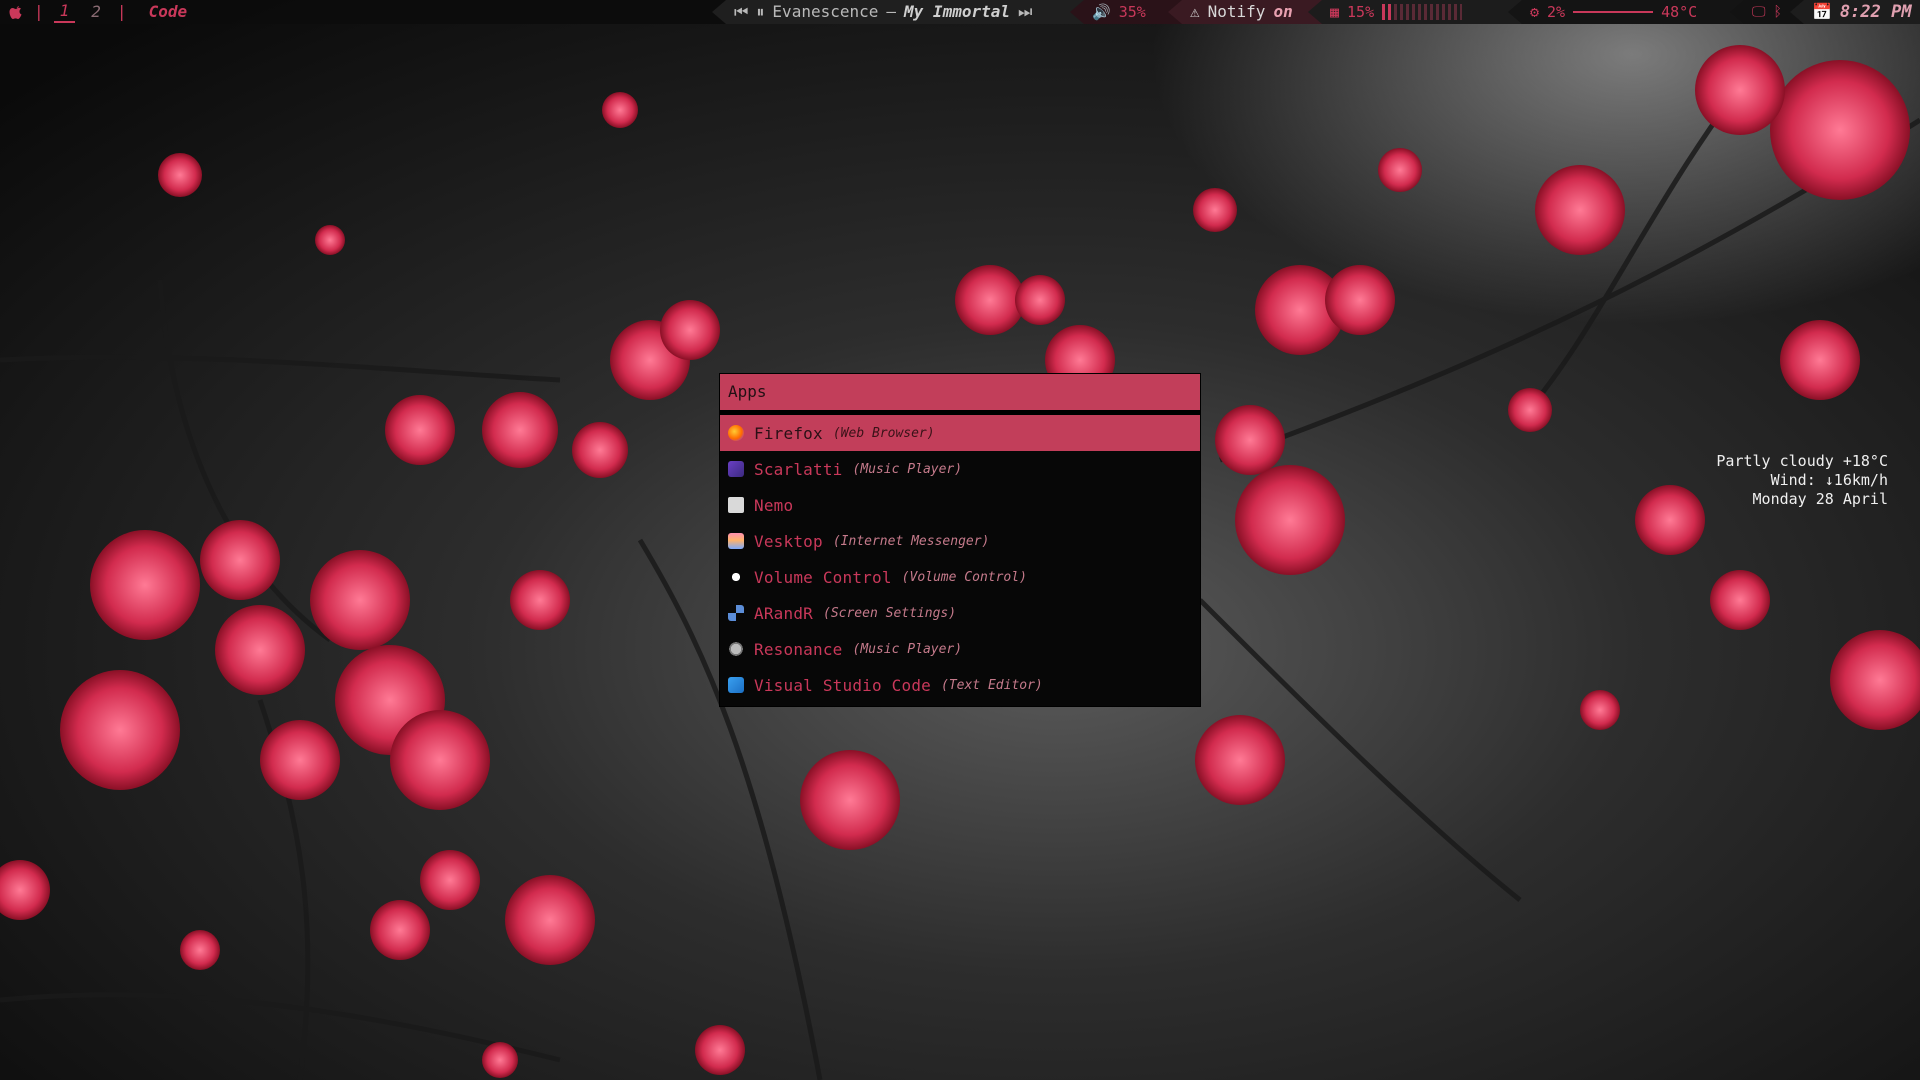  I want to click on cpu-temp: 48°C, so click(1679, 12).